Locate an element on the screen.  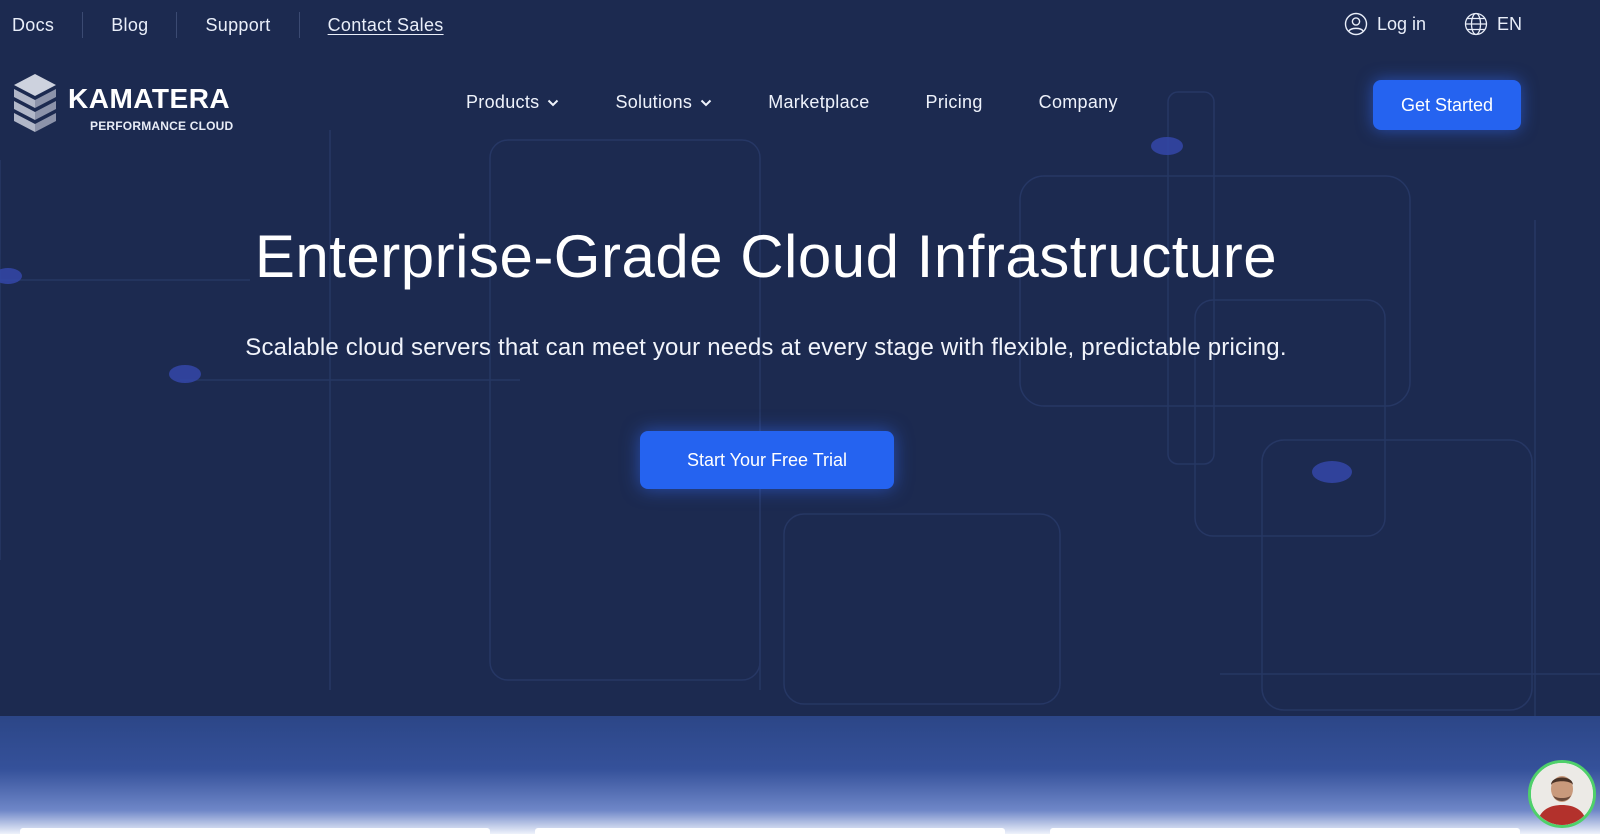
chat-avatar is located at coordinates (1562, 794).